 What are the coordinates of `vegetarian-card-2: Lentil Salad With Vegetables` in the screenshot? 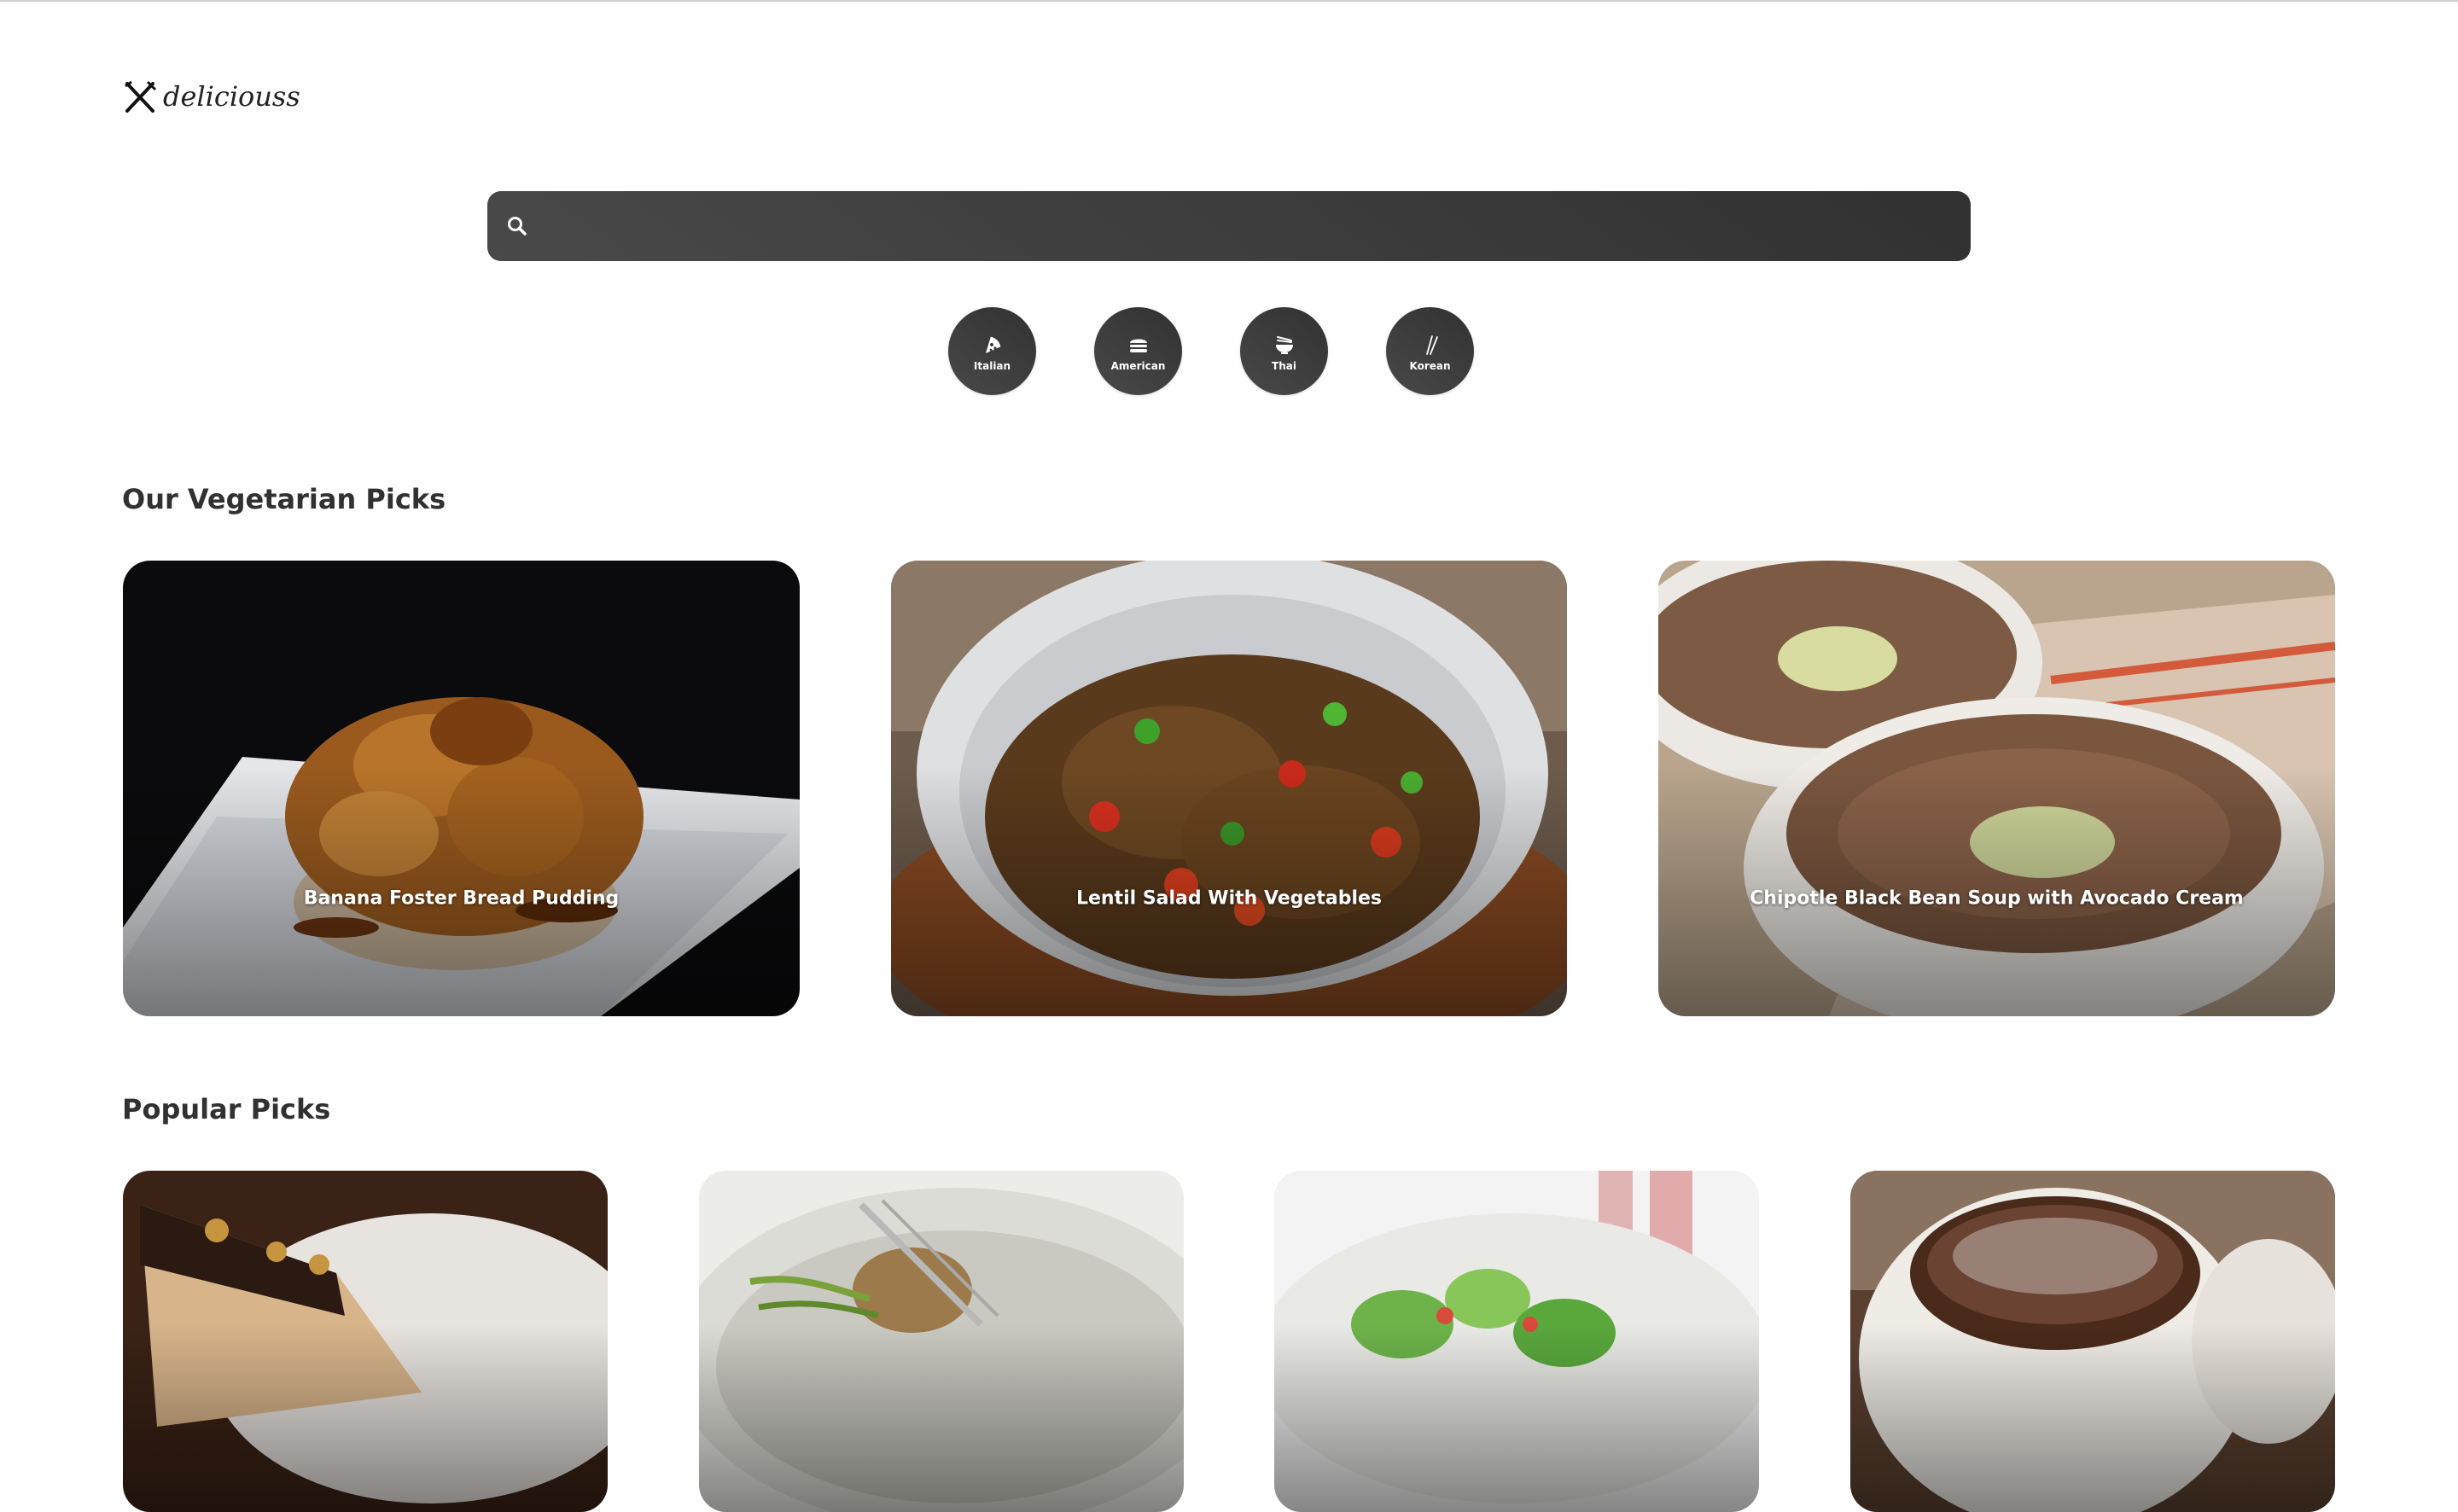 It's located at (1229, 788).